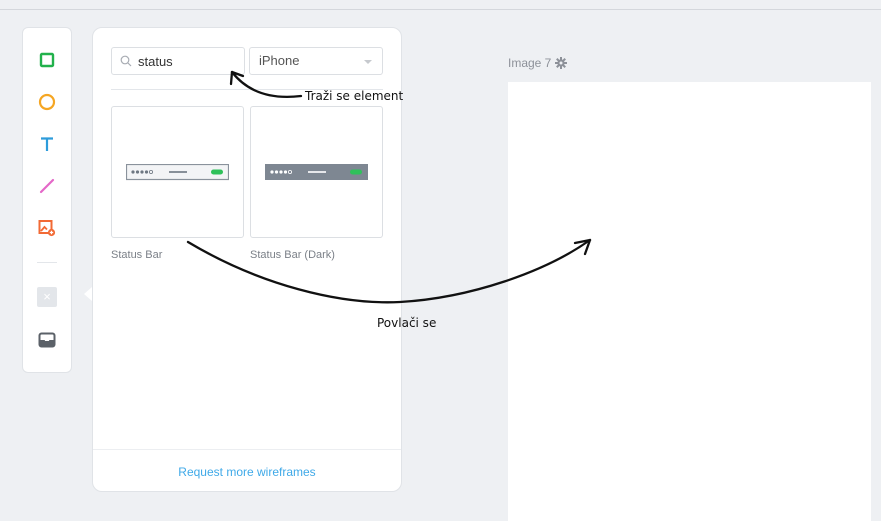 This screenshot has height=521, width=881. I want to click on element-label-status-bar: Status Bar, so click(137, 255).